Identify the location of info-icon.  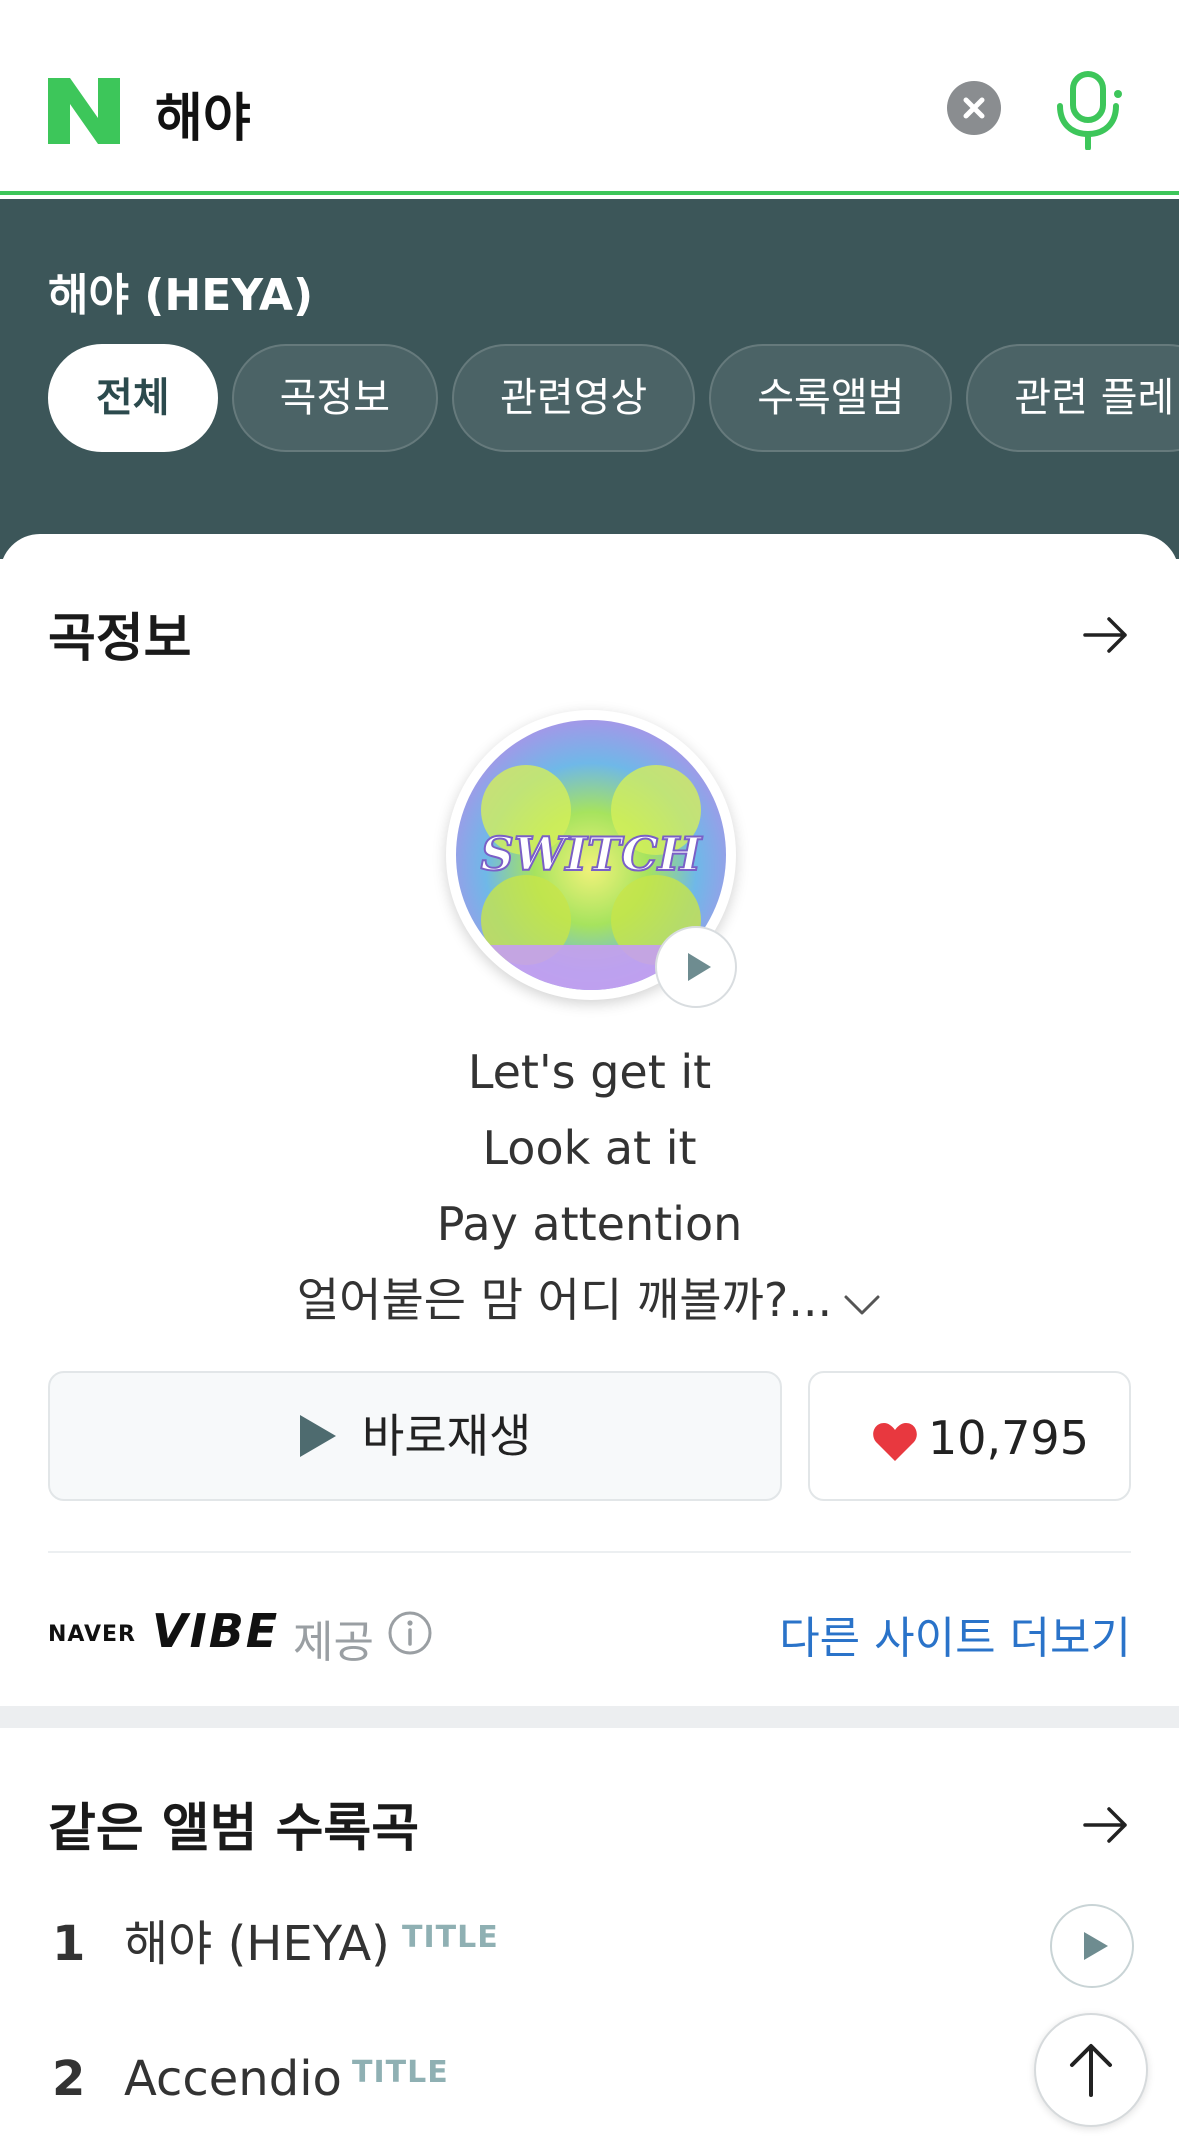
(410, 1633).